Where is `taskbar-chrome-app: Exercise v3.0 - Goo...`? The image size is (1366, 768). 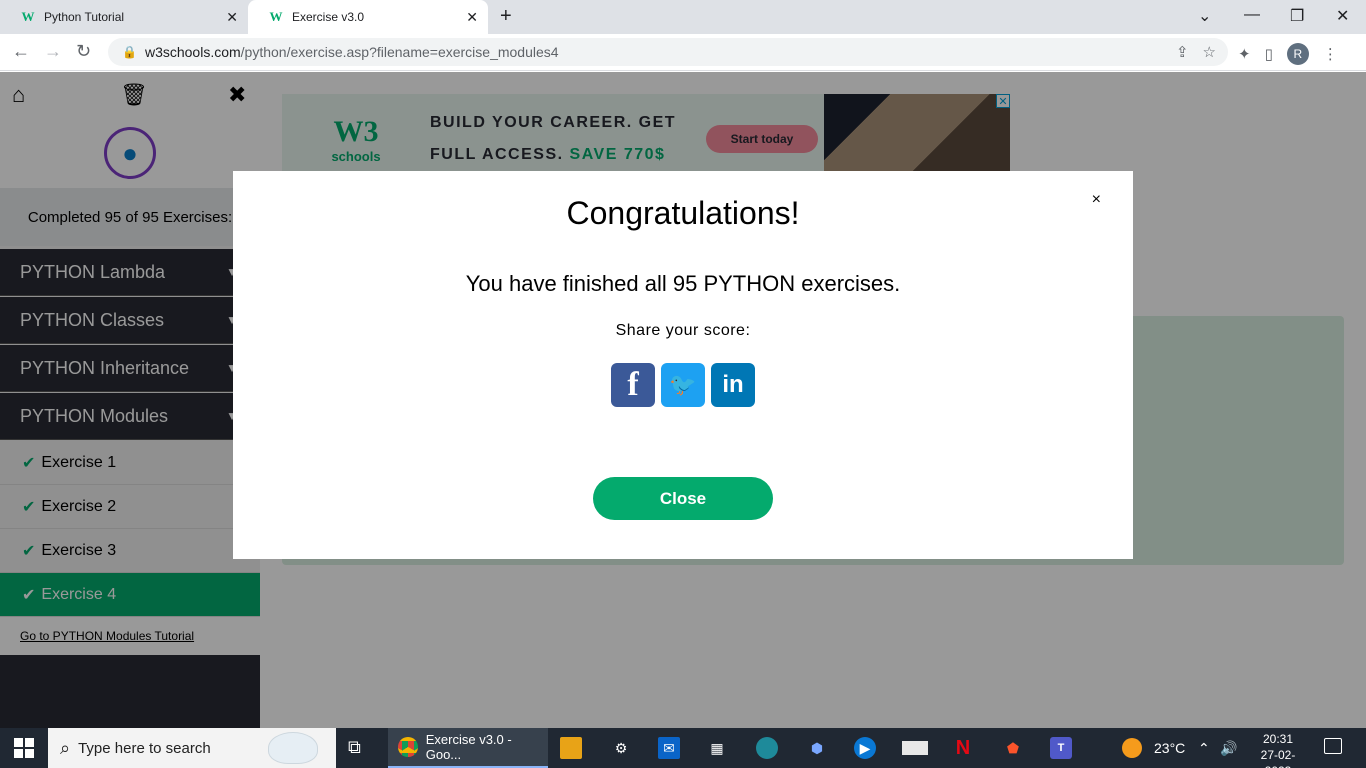
taskbar-chrome-app: Exercise v3.0 - Goo... is located at coordinates (468, 748).